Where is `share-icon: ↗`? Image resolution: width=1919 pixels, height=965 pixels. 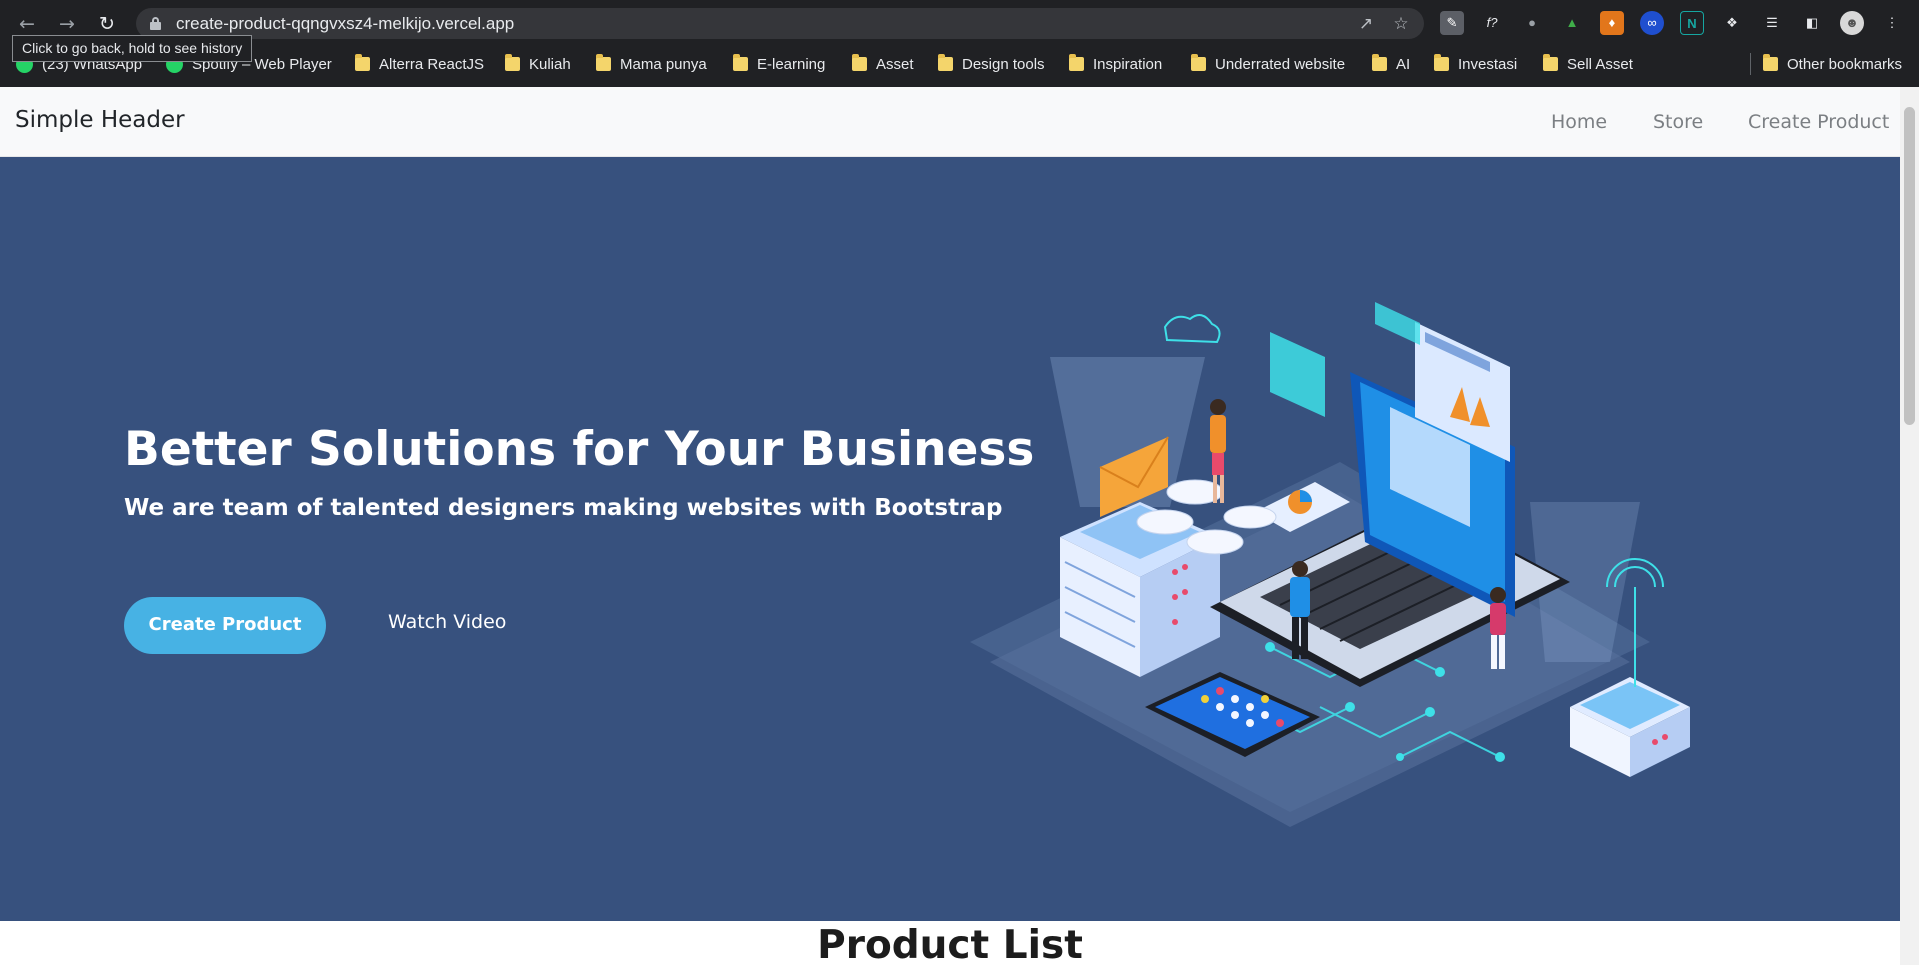 share-icon: ↗ is located at coordinates (1366, 24).